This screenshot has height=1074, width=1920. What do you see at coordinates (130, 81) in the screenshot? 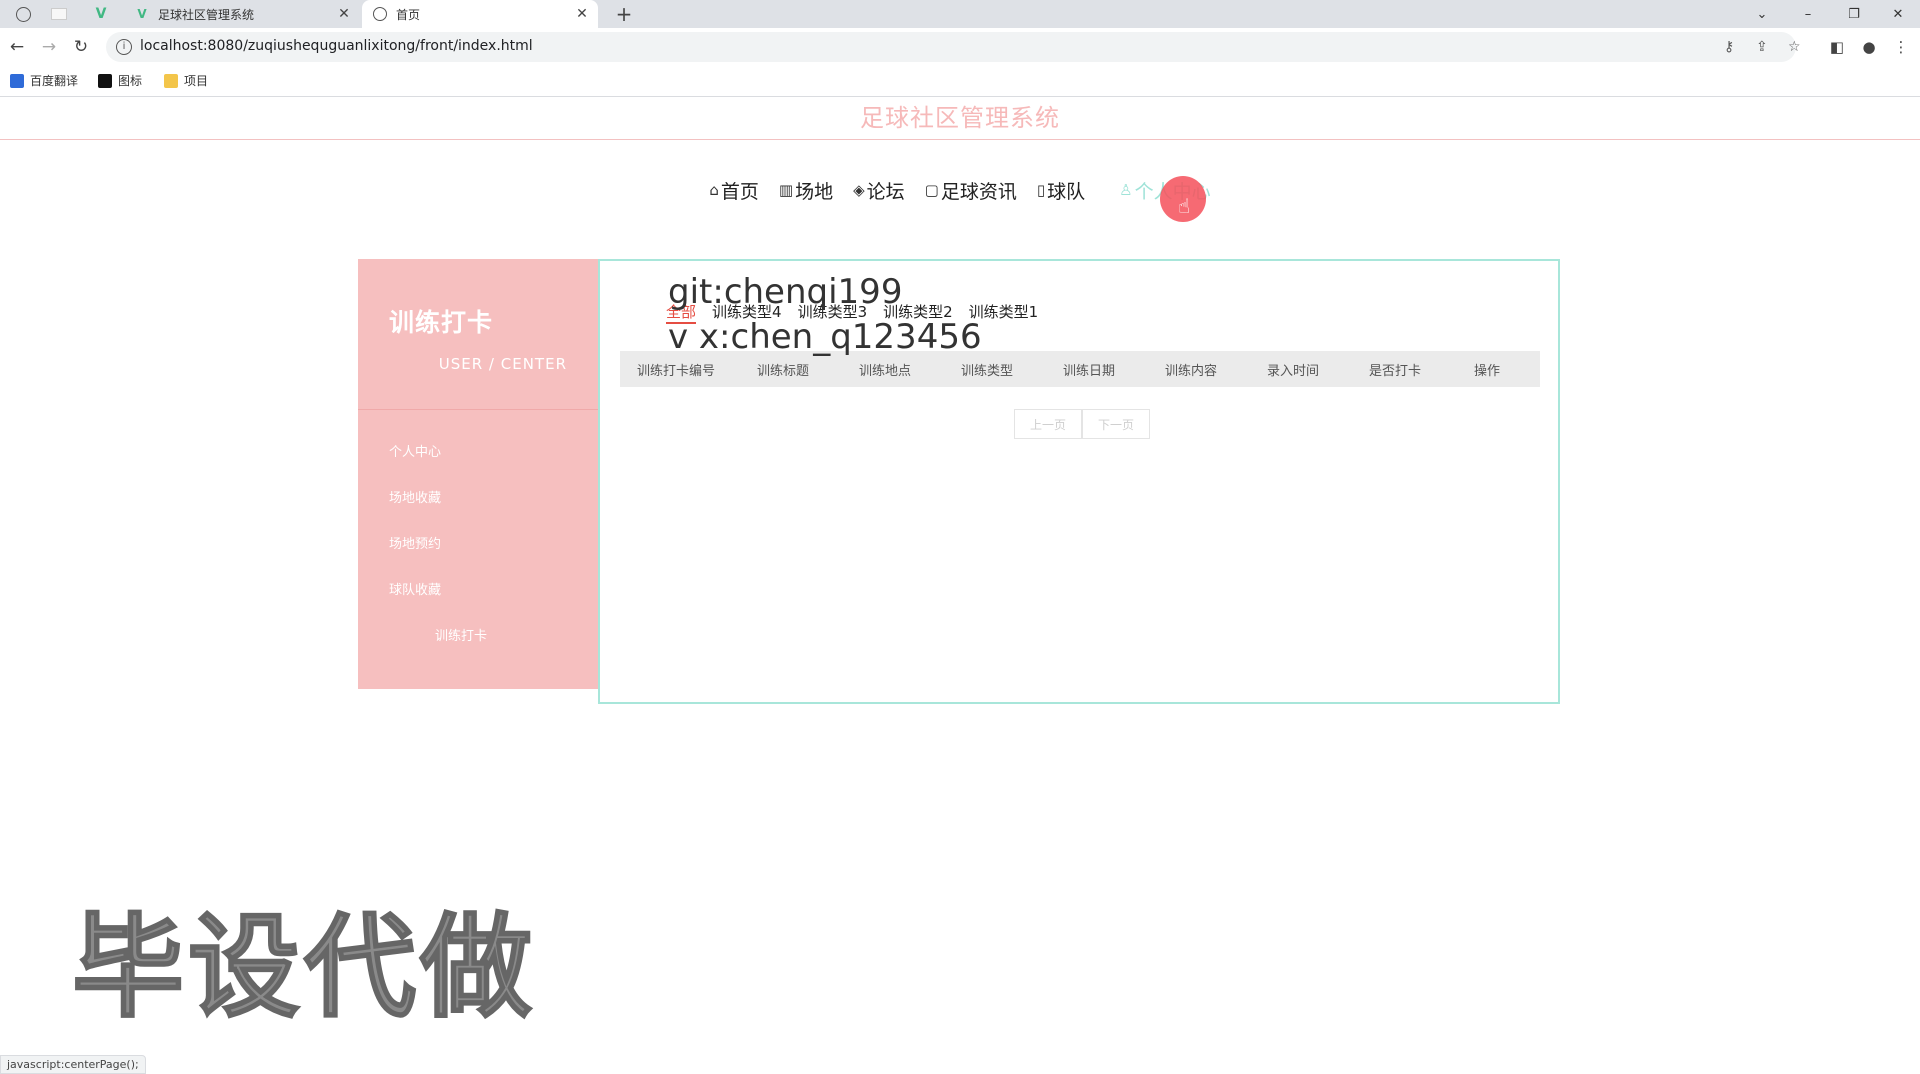
I see `bookmark-label: 图标` at bounding box center [130, 81].